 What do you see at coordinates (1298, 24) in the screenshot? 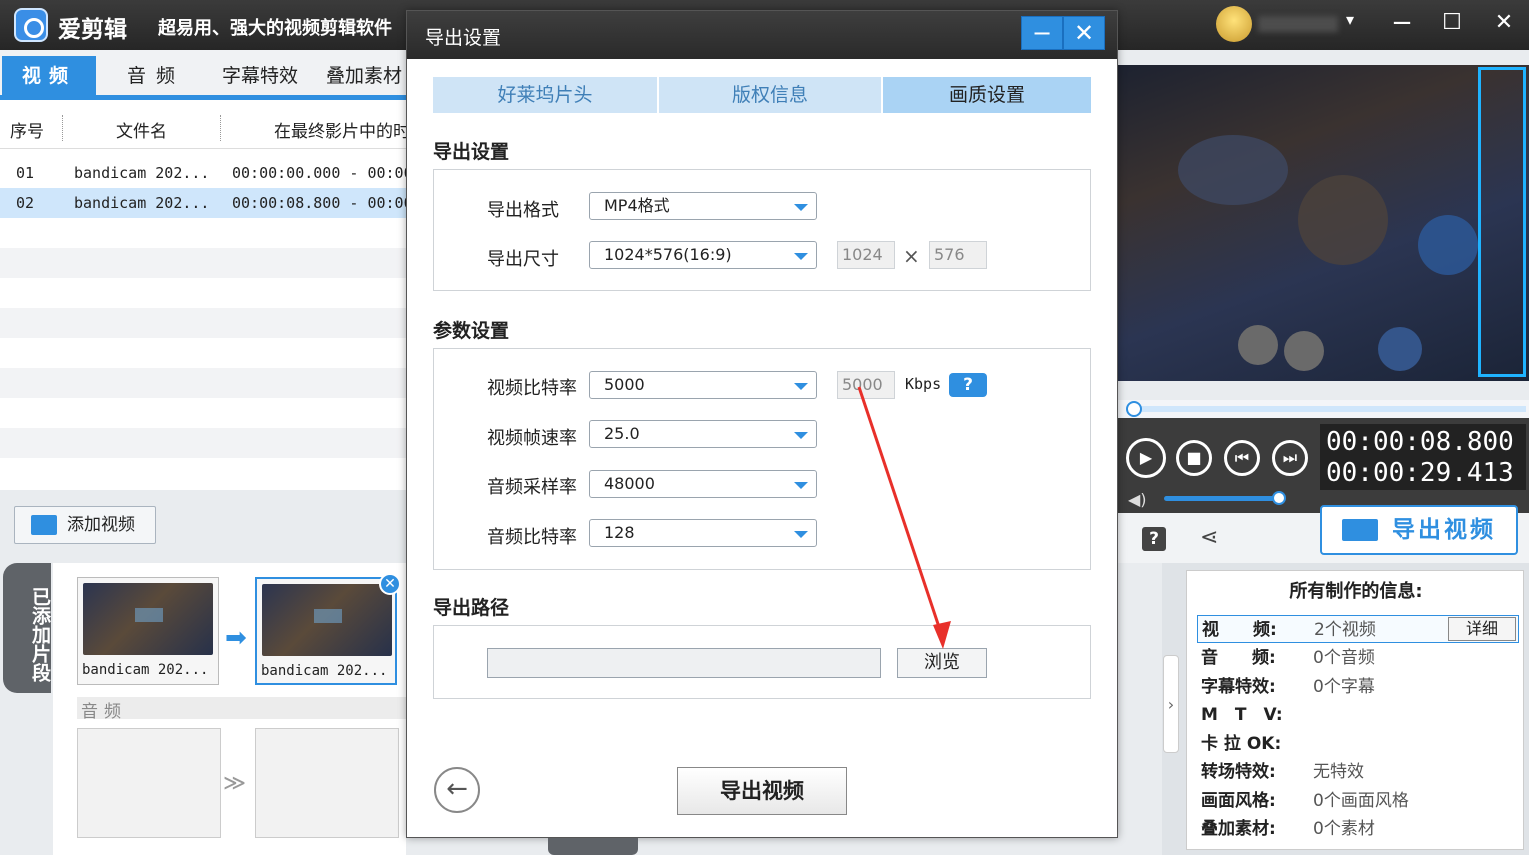
I see `username-redacted` at bounding box center [1298, 24].